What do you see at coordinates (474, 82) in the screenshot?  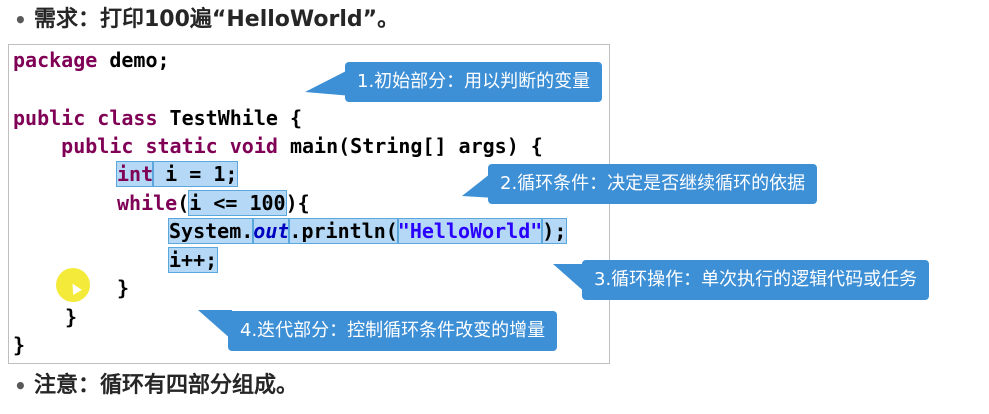 I see `callout-init: 1.初始部分：用以判断的变量` at bounding box center [474, 82].